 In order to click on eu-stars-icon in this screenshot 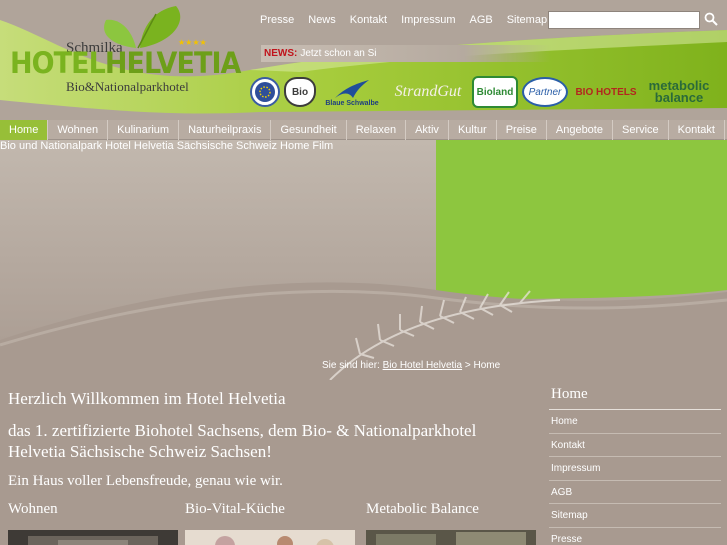, I will do `click(265, 92)`.